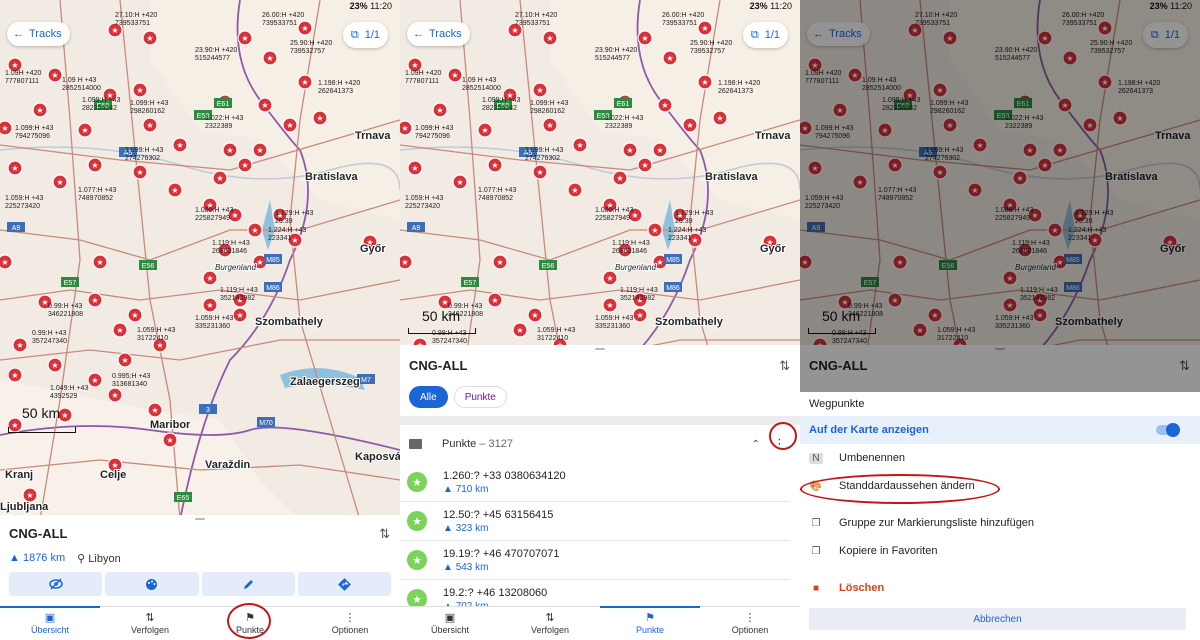  I want to click on waypoint-row: ★ 12.50:? +45 63156415 ▲ 323 km, so click(595, 521).